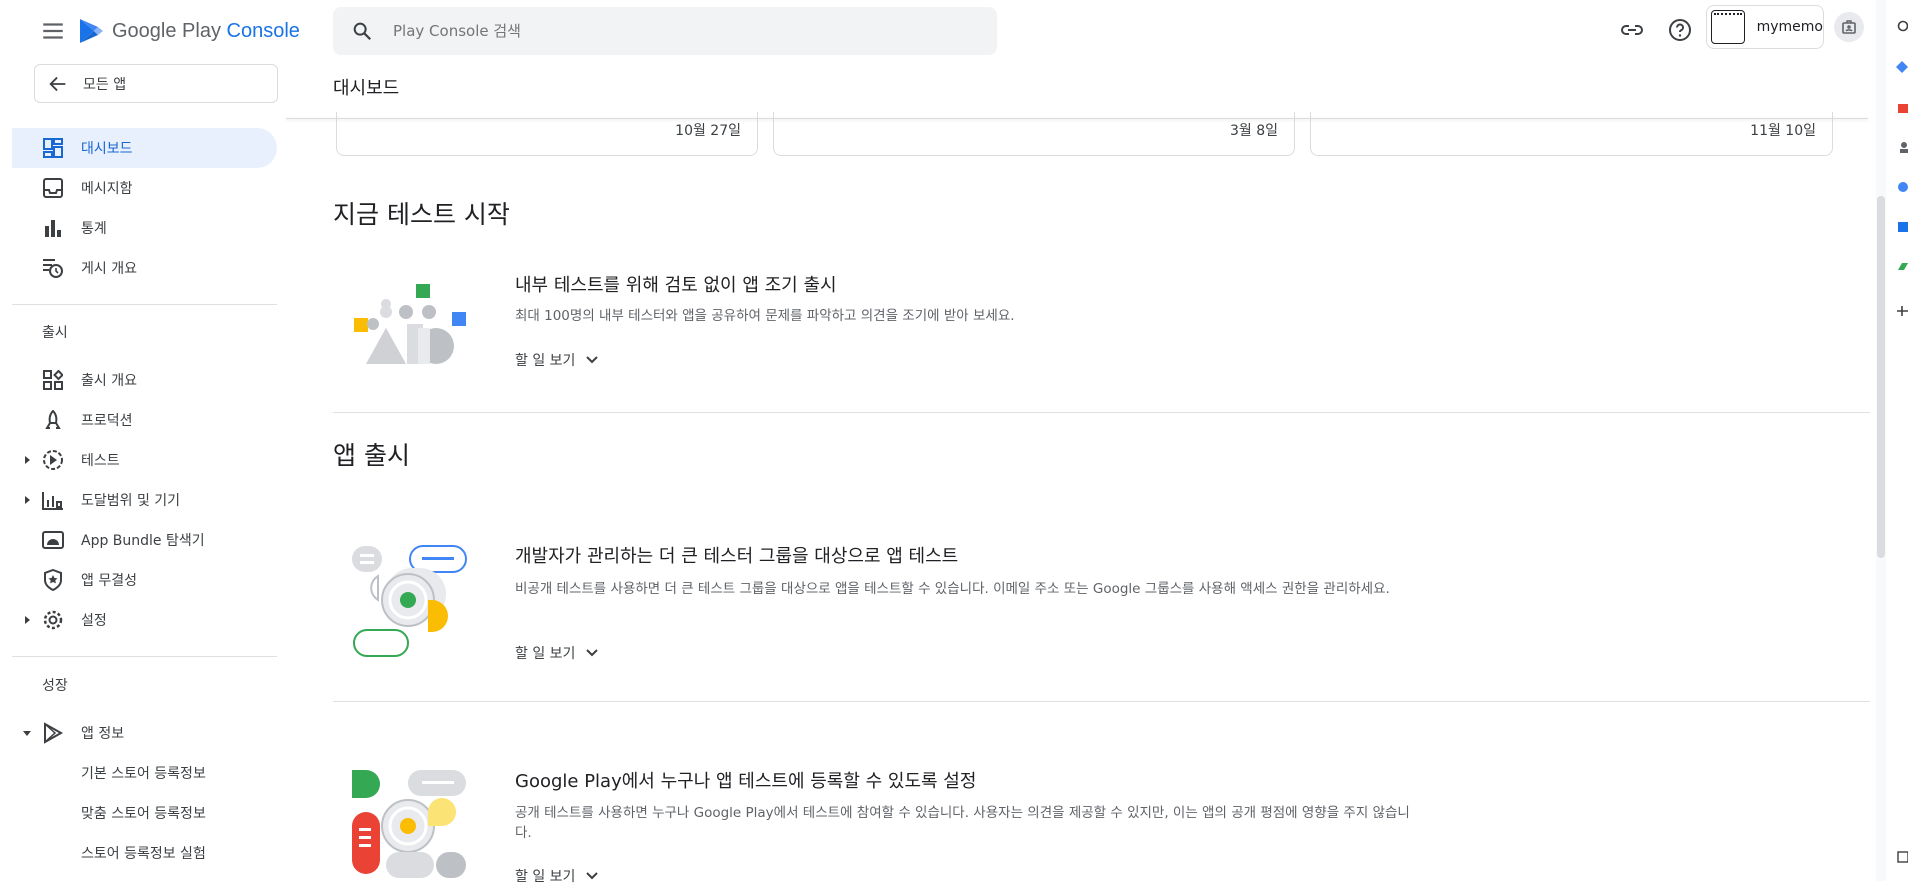 This screenshot has height=886, width=1908. What do you see at coordinates (1881, 377) in the screenshot?
I see `scrollbar-thumb` at bounding box center [1881, 377].